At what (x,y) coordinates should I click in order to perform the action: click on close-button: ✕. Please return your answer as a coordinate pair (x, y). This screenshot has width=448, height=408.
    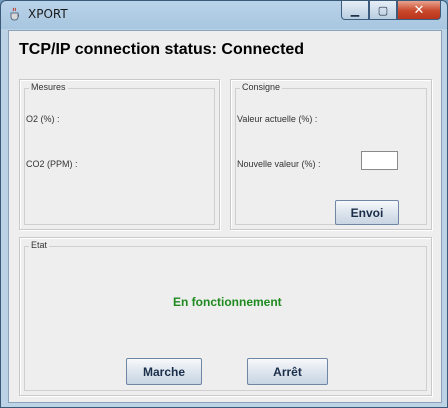
    Looking at the image, I should click on (419, 10).